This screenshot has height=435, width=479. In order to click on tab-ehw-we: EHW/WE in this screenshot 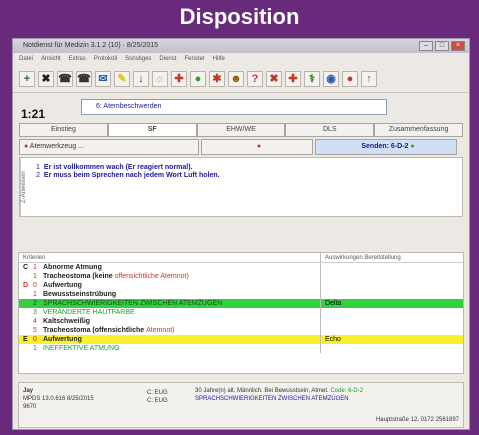, I will do `click(241, 130)`.